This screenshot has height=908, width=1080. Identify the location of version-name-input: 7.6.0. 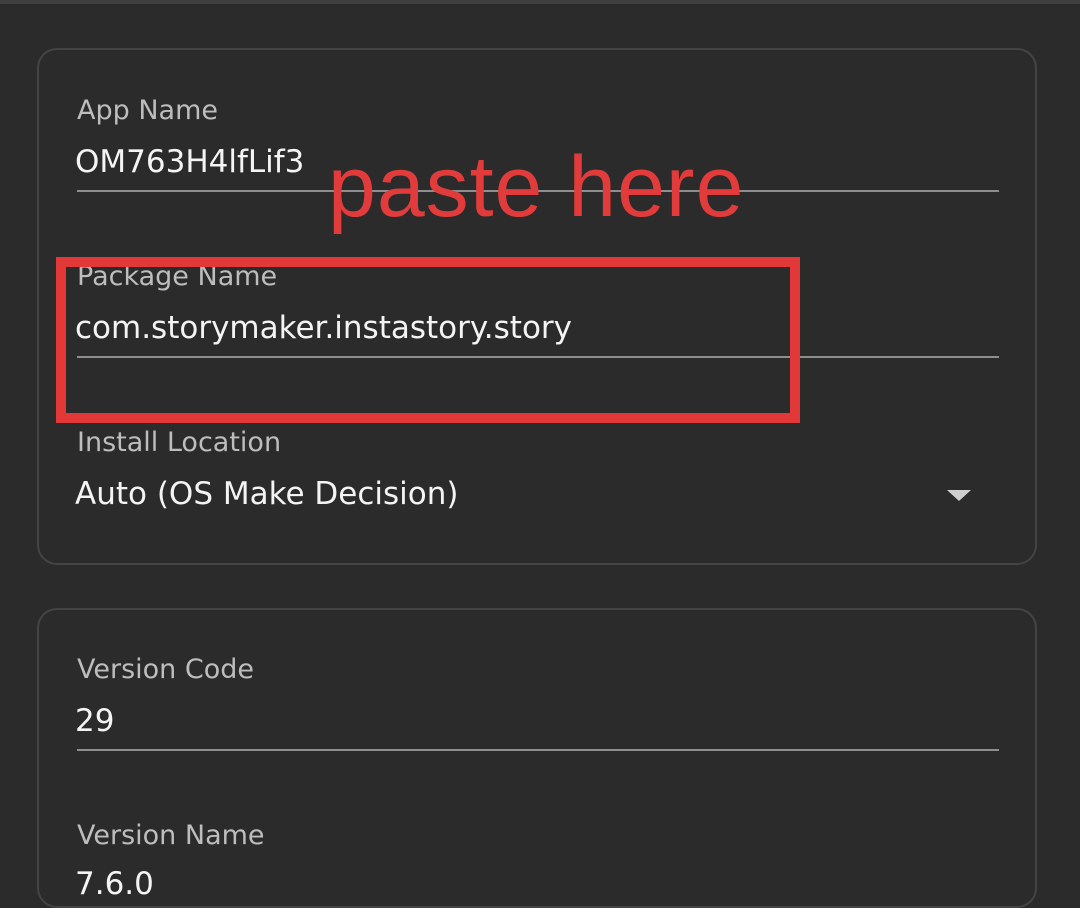
(114, 884).